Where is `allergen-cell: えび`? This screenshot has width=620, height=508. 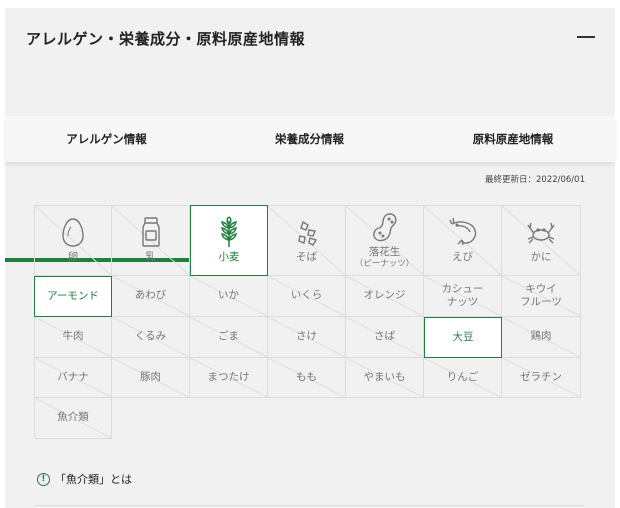 allergen-cell: えび is located at coordinates (463, 240).